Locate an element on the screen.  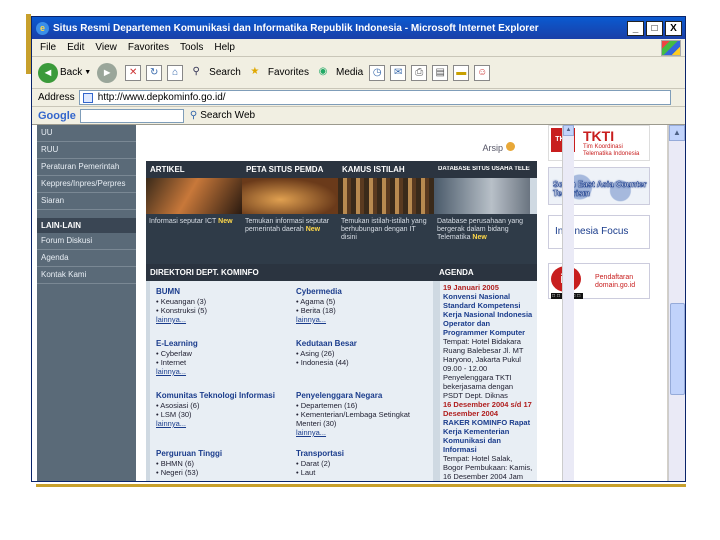
google-toolbar: Google ⚲ Search Web is located at coordinates (358, 116).